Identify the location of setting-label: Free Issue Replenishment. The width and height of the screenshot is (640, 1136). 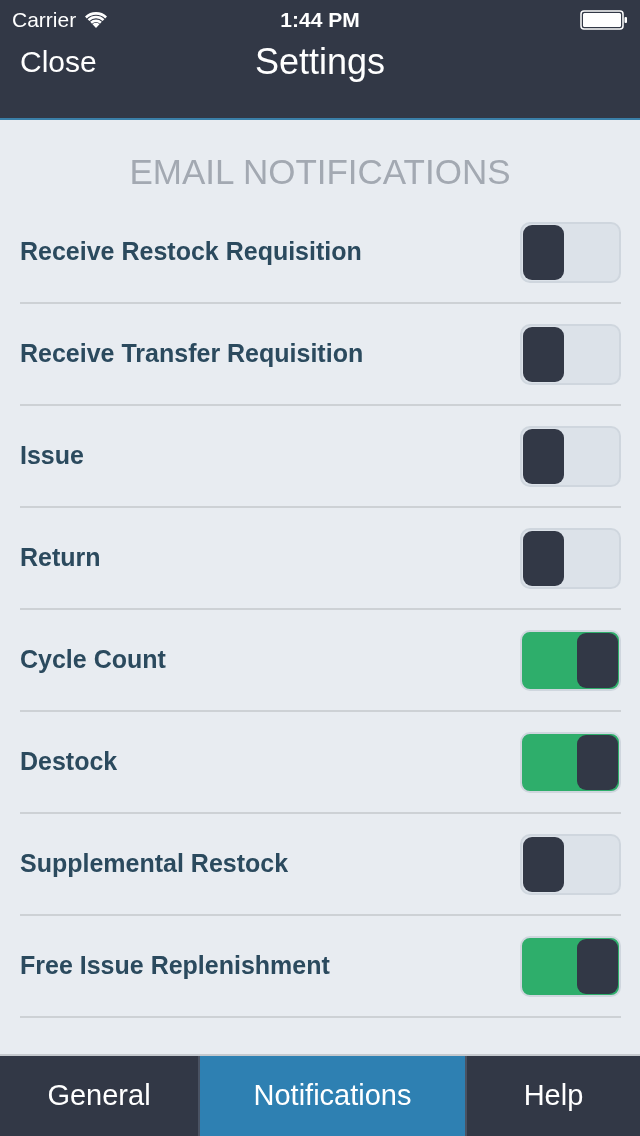
(175, 966).